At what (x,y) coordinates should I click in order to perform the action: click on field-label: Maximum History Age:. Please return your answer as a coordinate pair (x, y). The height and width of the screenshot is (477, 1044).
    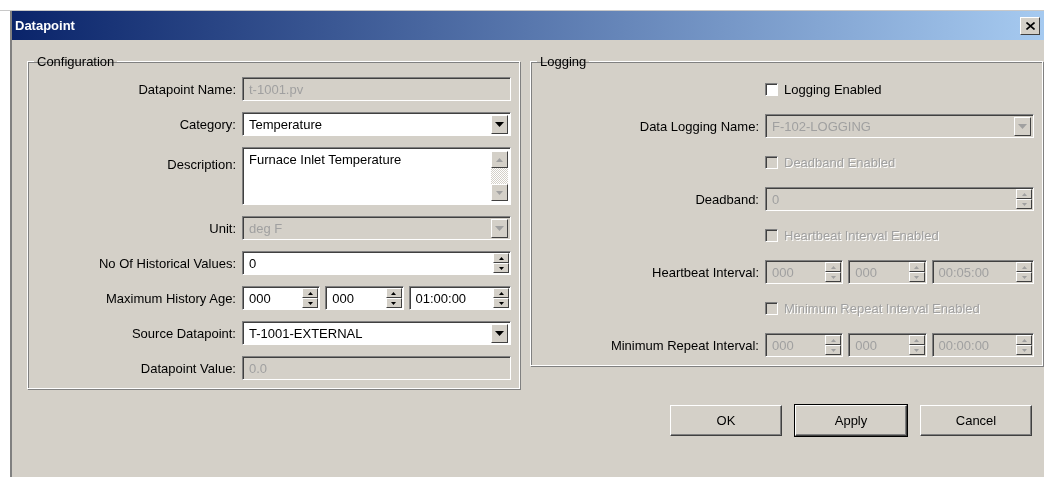
    Looking at the image, I should click on (170, 298).